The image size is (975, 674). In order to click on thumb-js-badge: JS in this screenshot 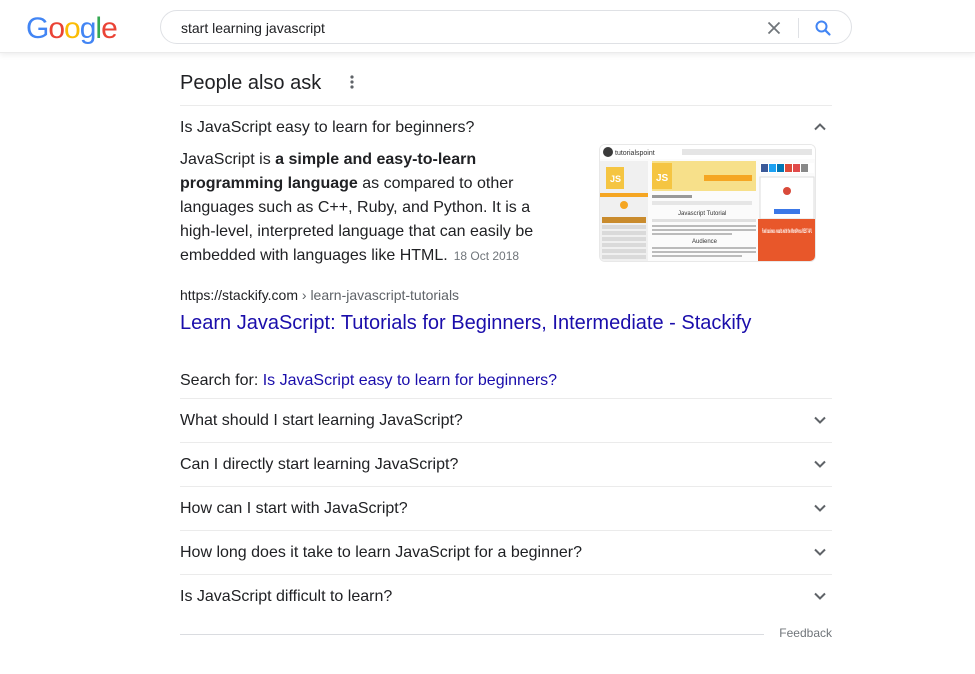, I will do `click(662, 178)`.